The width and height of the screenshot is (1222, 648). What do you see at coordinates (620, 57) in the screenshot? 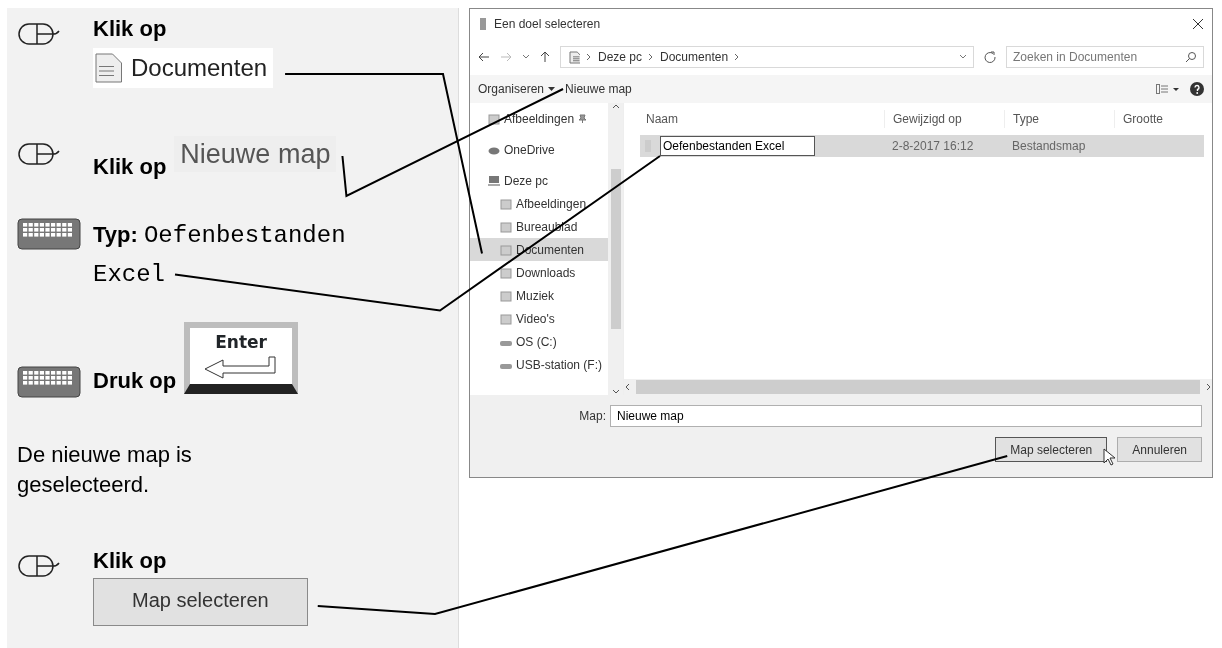
I see `breadcrumb-item: Deze pc` at bounding box center [620, 57].